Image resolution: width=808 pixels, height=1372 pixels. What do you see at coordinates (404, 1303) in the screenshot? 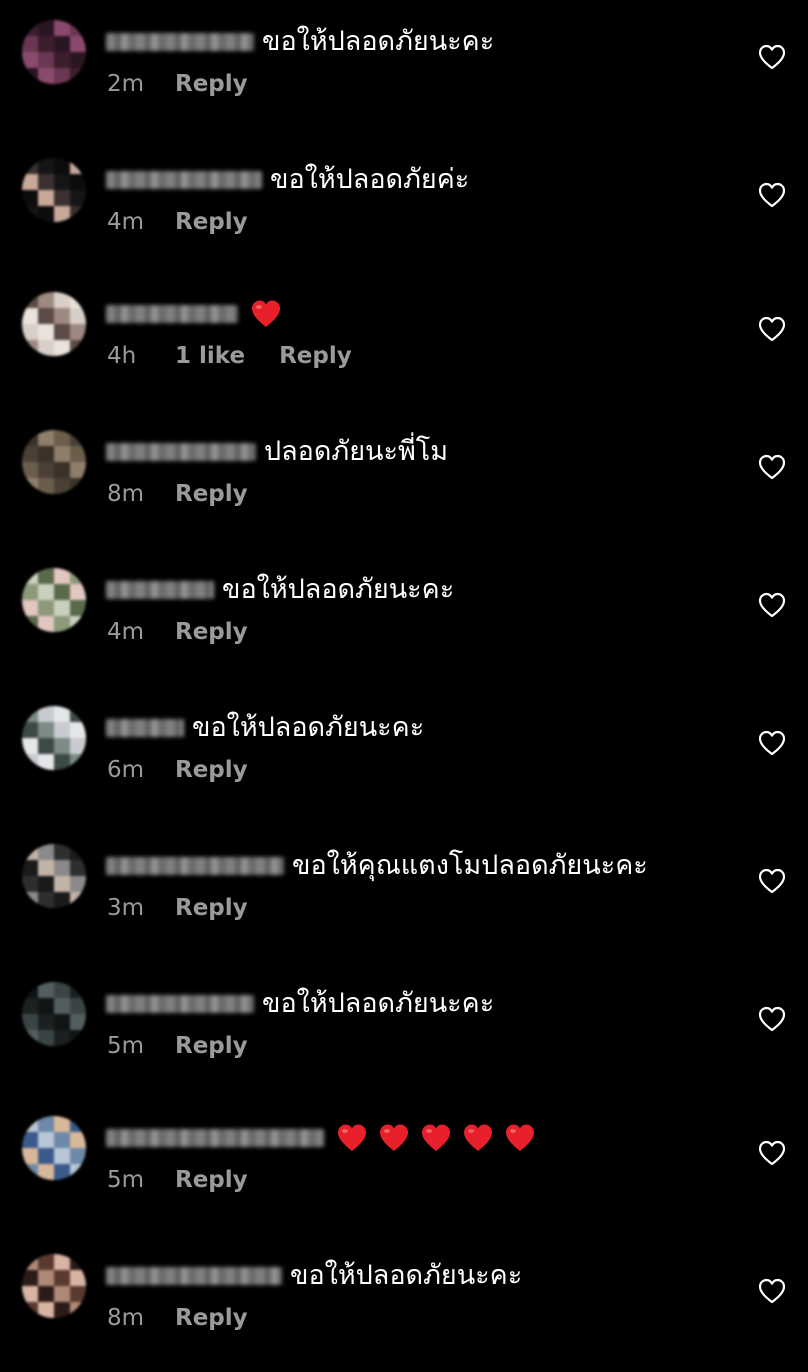
I see `comment-row: ขอให้ปลอดภัยนะคะ 8m Reply` at bounding box center [404, 1303].